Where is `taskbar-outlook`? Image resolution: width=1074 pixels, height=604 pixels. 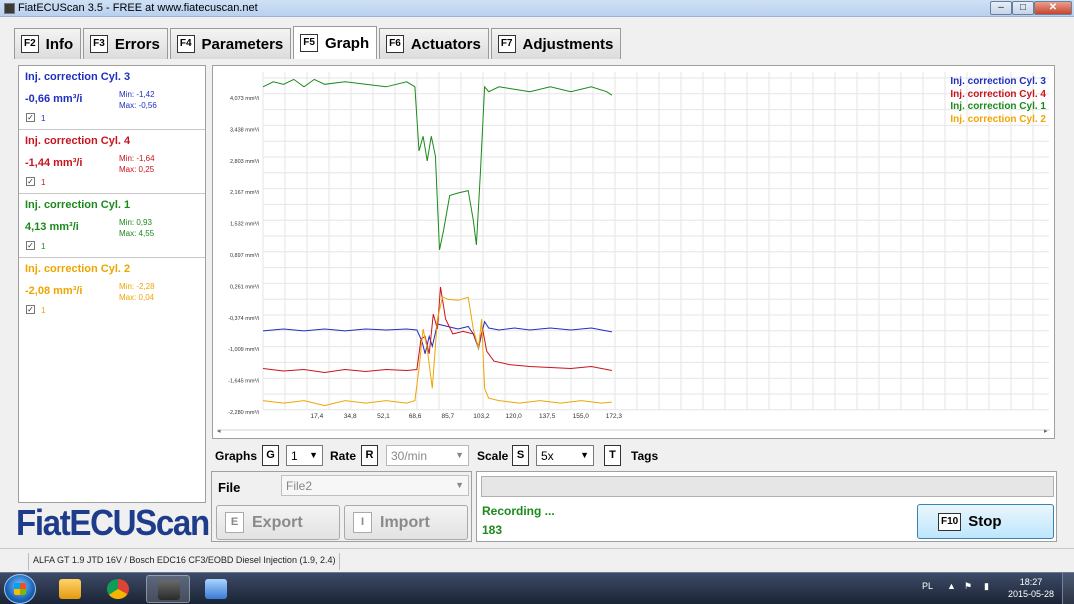 taskbar-outlook is located at coordinates (70, 589).